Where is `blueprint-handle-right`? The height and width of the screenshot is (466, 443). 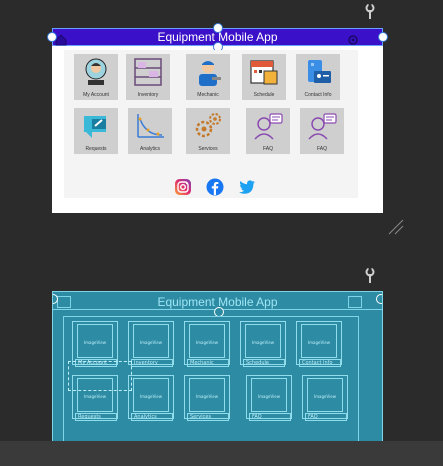 blueprint-handle-right is located at coordinates (379, 299).